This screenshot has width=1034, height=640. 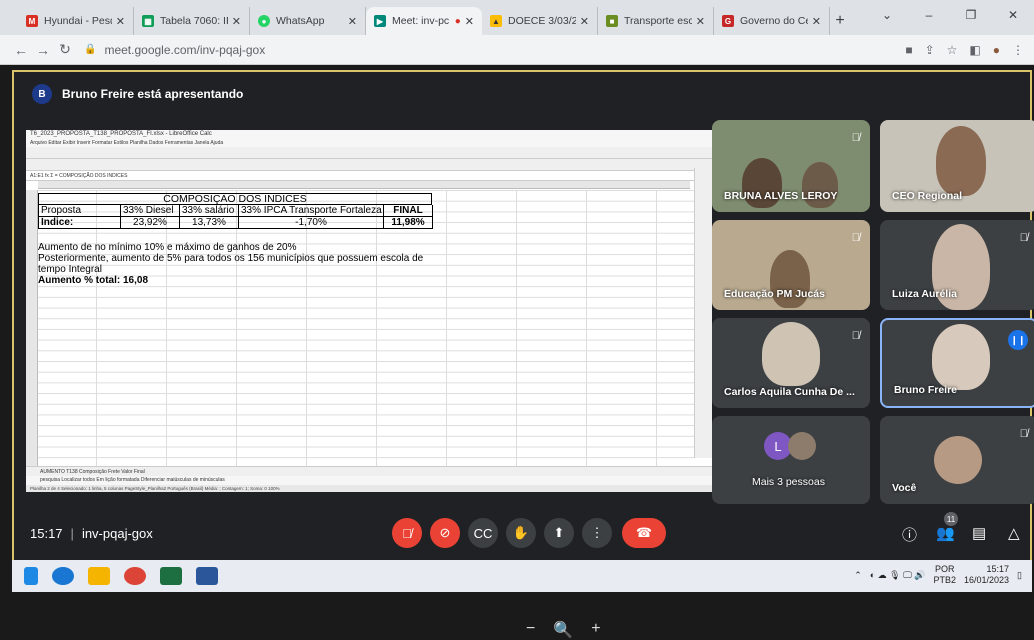 I want to click on close-window-button: ✕, so click(x=1013, y=15).